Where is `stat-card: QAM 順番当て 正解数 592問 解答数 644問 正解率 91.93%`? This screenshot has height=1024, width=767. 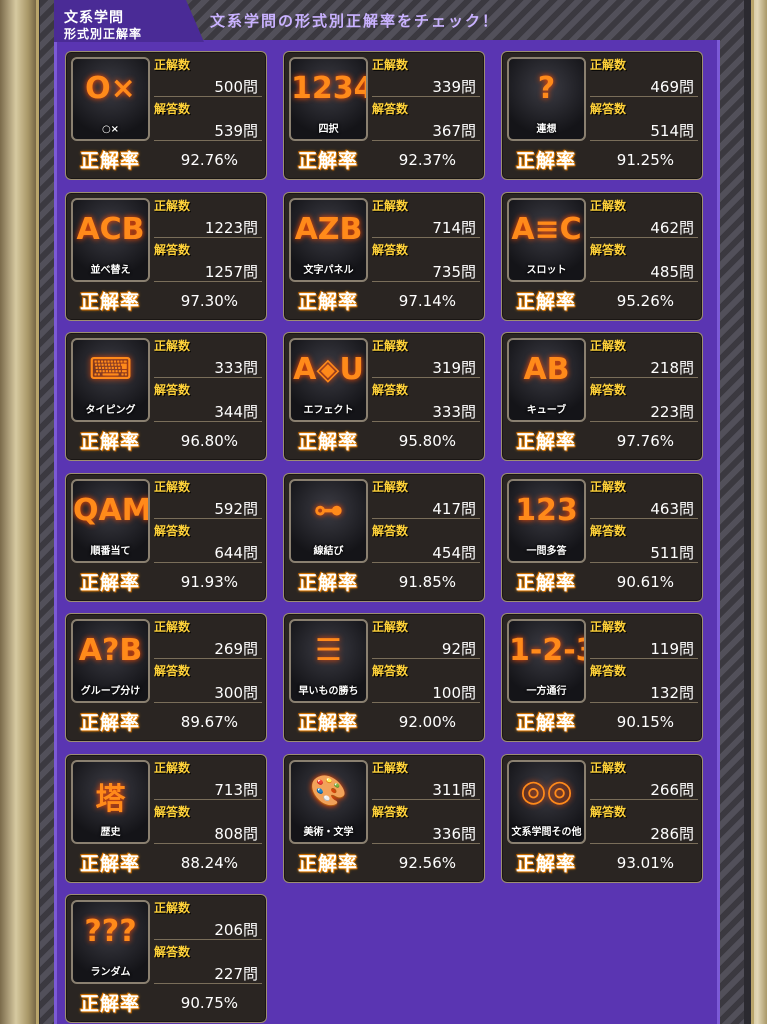
stat-card: QAM 順番当て 正解数 592問 解答数 644問 正解率 91.93% is located at coordinates (166, 537).